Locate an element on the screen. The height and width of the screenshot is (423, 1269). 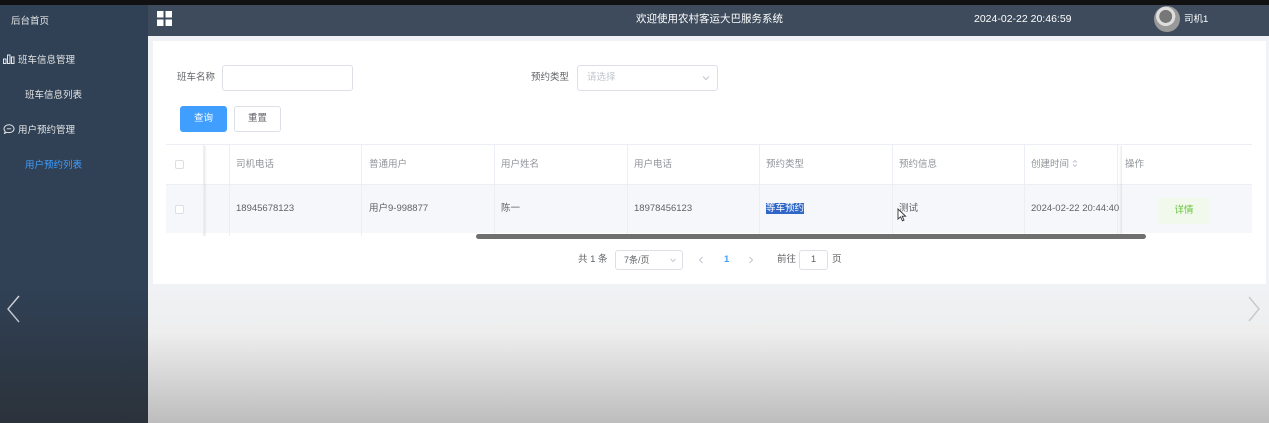
page-size-value: 7条/页 is located at coordinates (637, 260).